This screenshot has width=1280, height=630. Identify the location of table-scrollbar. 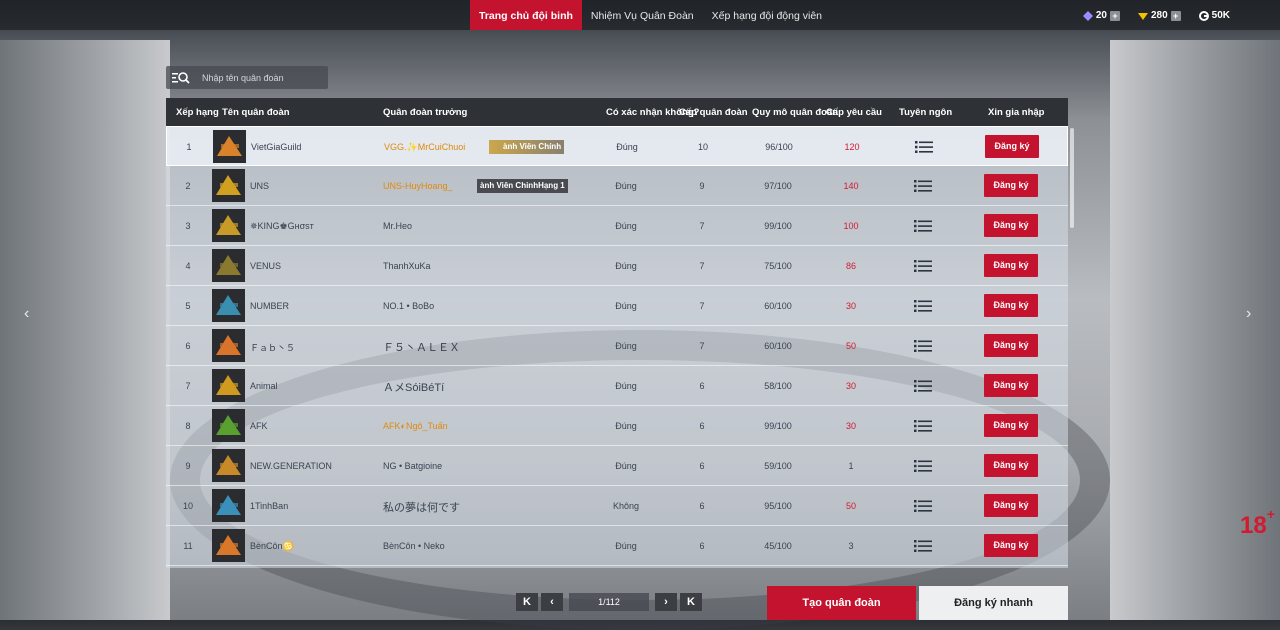
(1072, 178).